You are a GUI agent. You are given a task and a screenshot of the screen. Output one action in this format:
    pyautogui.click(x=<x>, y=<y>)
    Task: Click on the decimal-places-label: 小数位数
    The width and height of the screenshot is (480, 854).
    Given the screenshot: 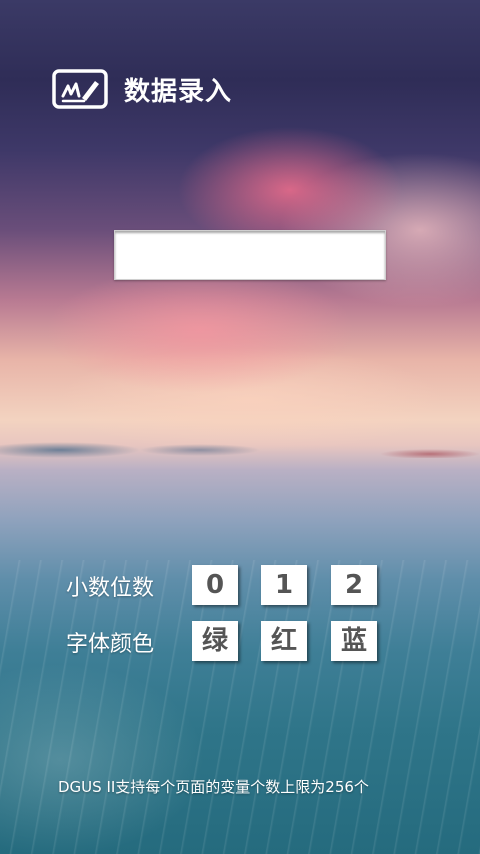 What is the action you would take?
    pyautogui.click(x=110, y=588)
    